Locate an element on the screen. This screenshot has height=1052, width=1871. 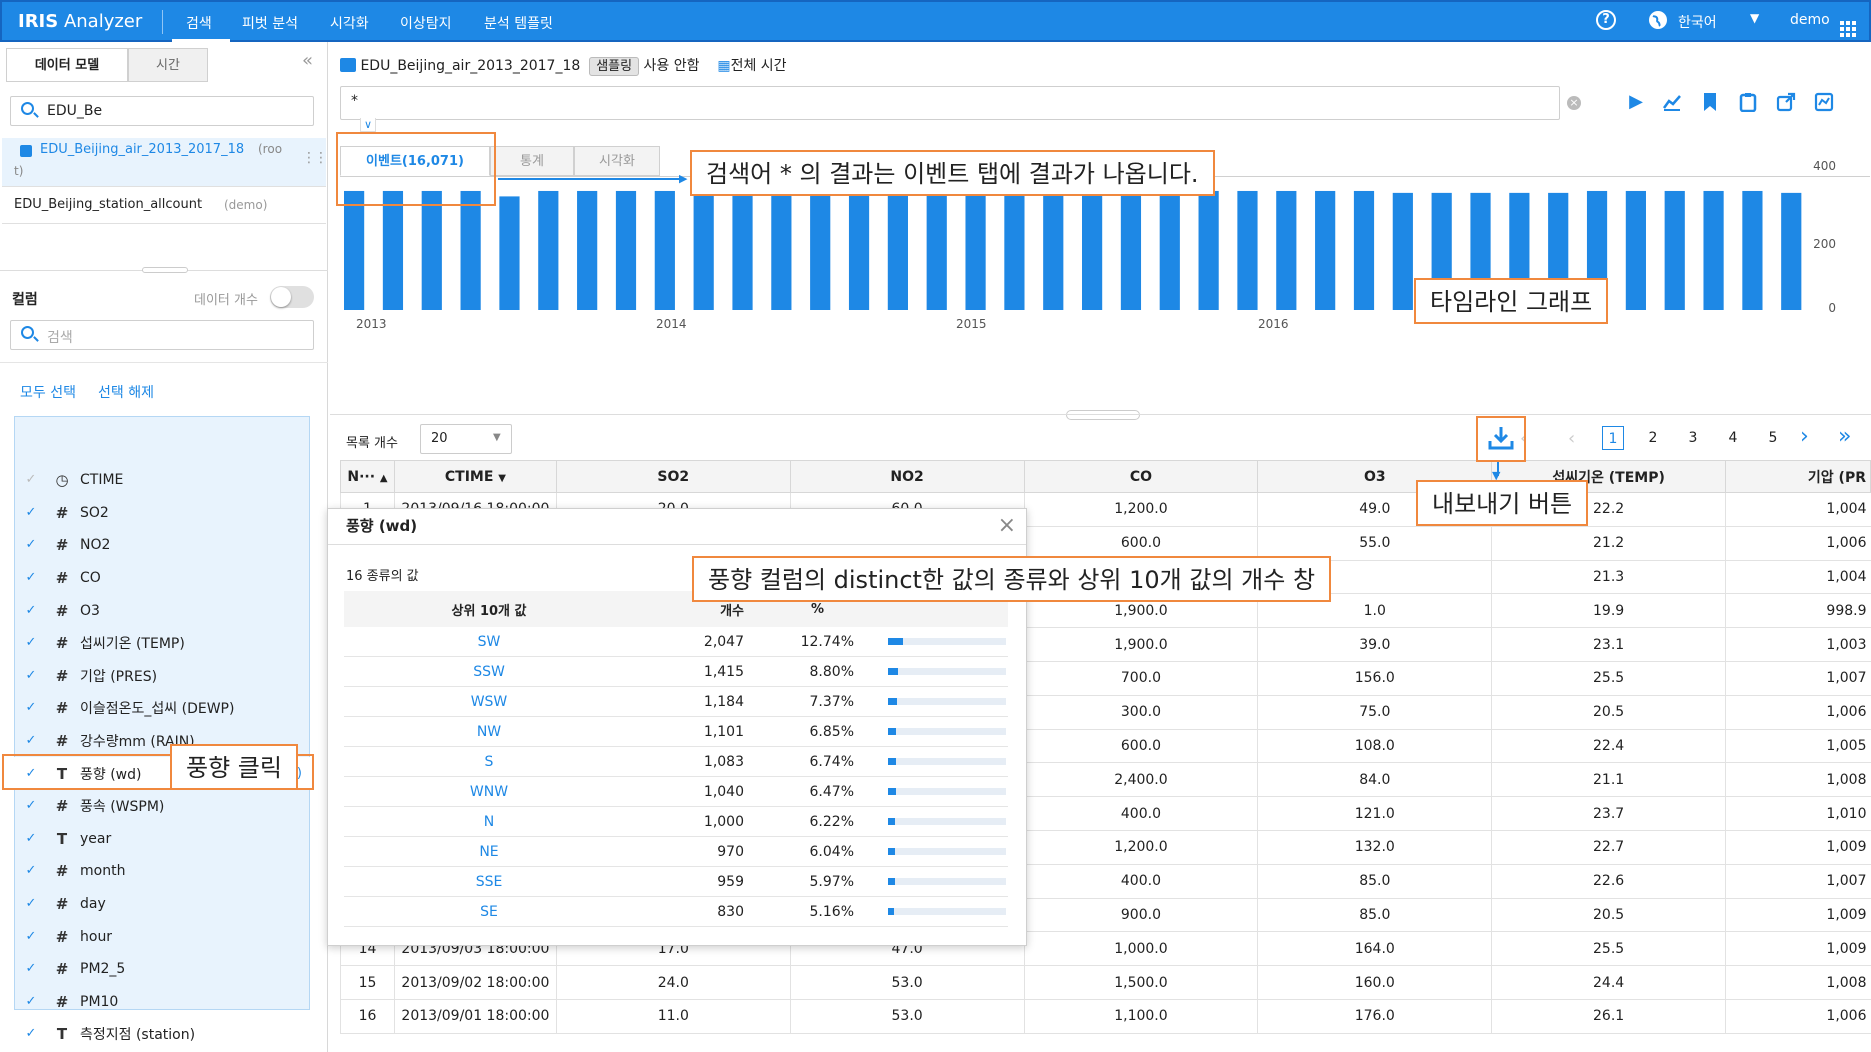
distinct-value: WNW is located at coordinates (489, 792).